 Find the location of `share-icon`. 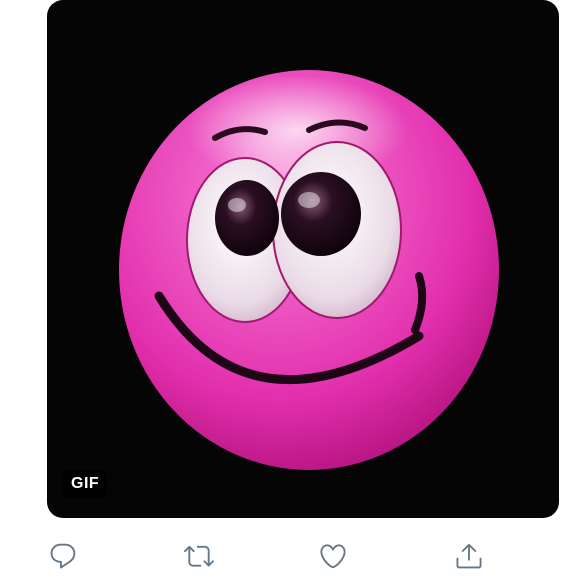

share-icon is located at coordinates (469, 556).